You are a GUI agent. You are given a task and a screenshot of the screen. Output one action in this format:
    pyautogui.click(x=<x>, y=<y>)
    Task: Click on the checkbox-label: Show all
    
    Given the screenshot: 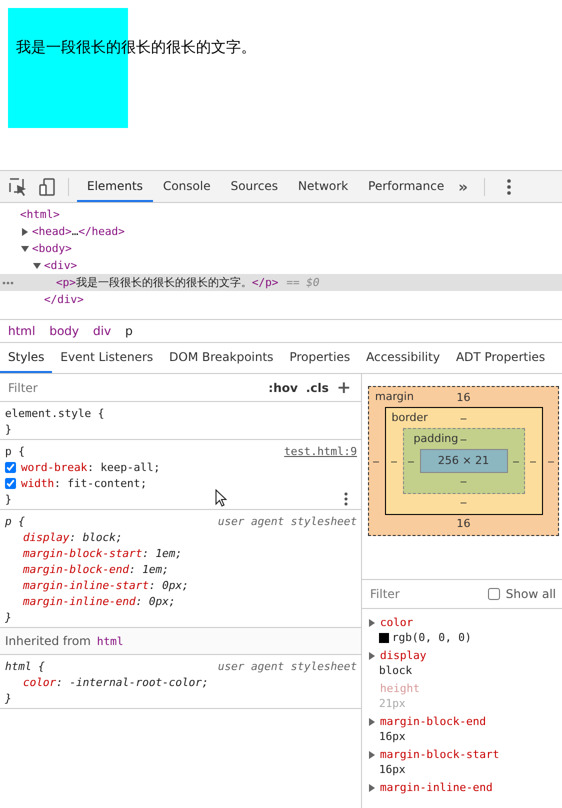 What is the action you would take?
    pyautogui.click(x=531, y=594)
    